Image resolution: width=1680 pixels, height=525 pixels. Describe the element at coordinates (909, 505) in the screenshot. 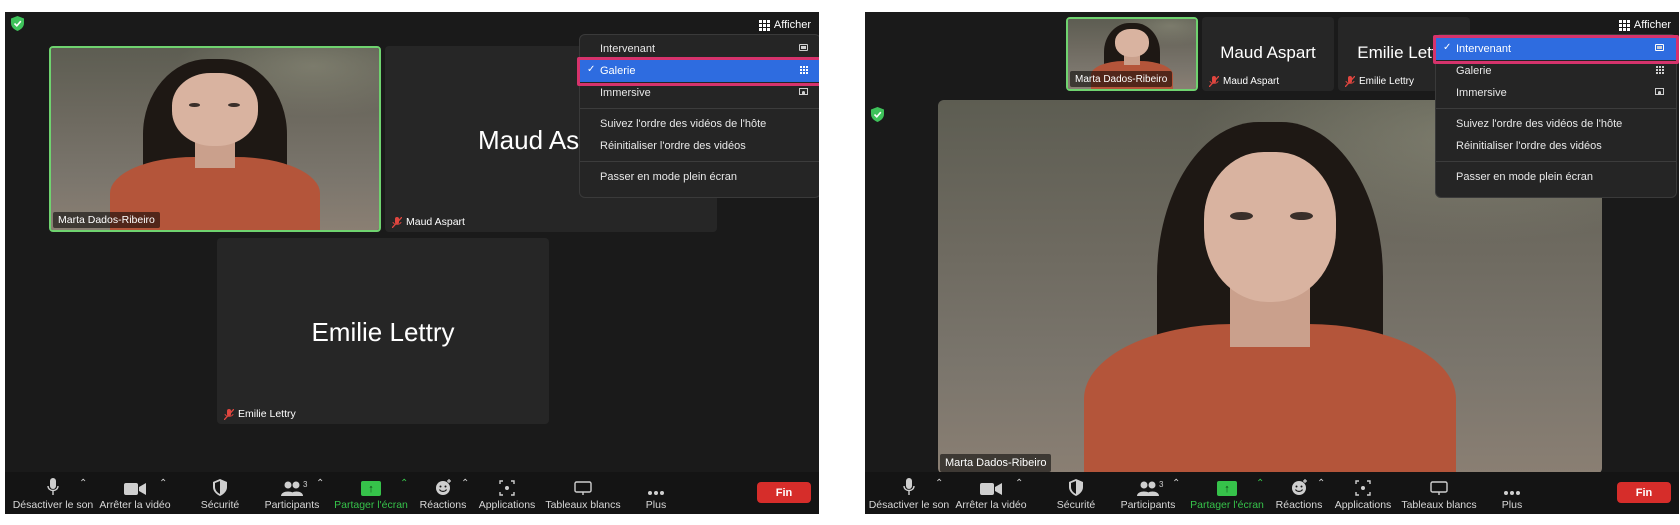

I see `mute-label: Désactiver le son` at that location.